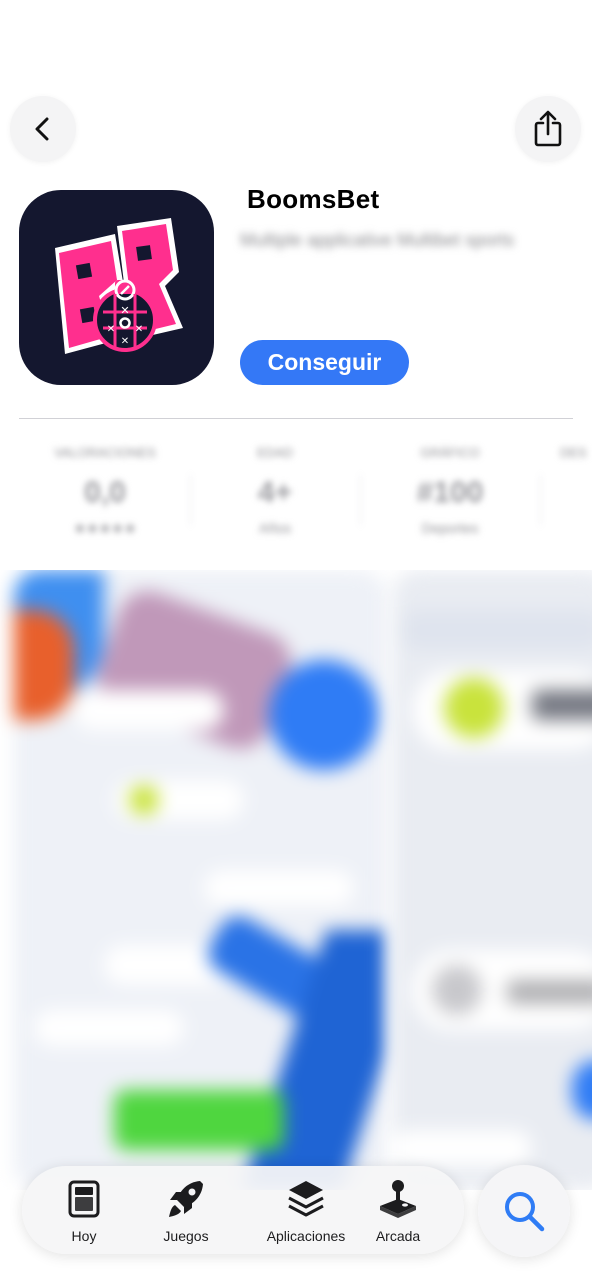  What do you see at coordinates (573, 452) in the screenshot?
I see `info-developer: Des` at bounding box center [573, 452].